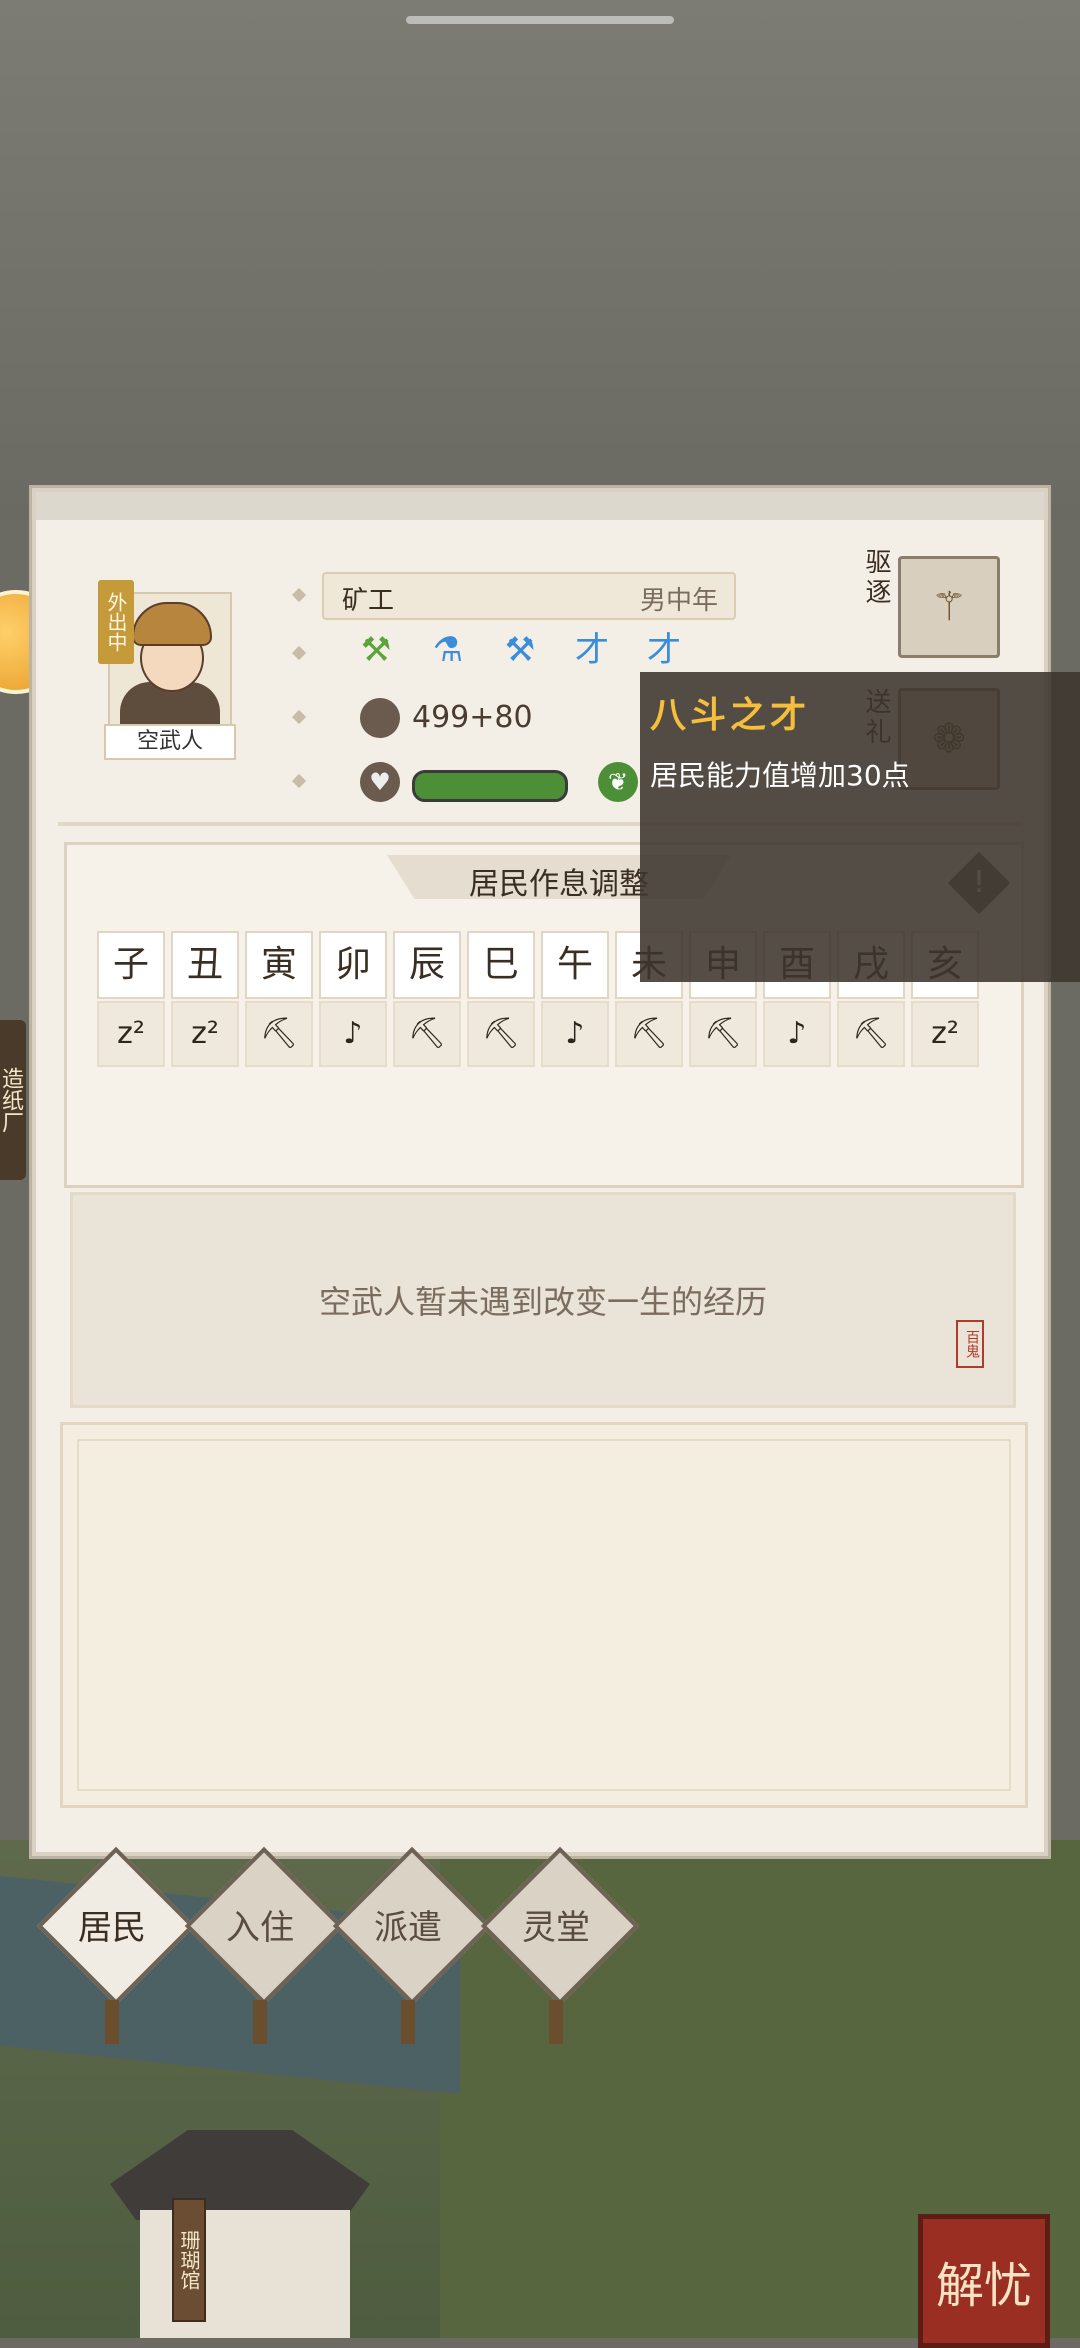 This screenshot has height=2348, width=1080. Describe the element at coordinates (368, 601) in the screenshot. I see `profession-label: 矿工` at that location.